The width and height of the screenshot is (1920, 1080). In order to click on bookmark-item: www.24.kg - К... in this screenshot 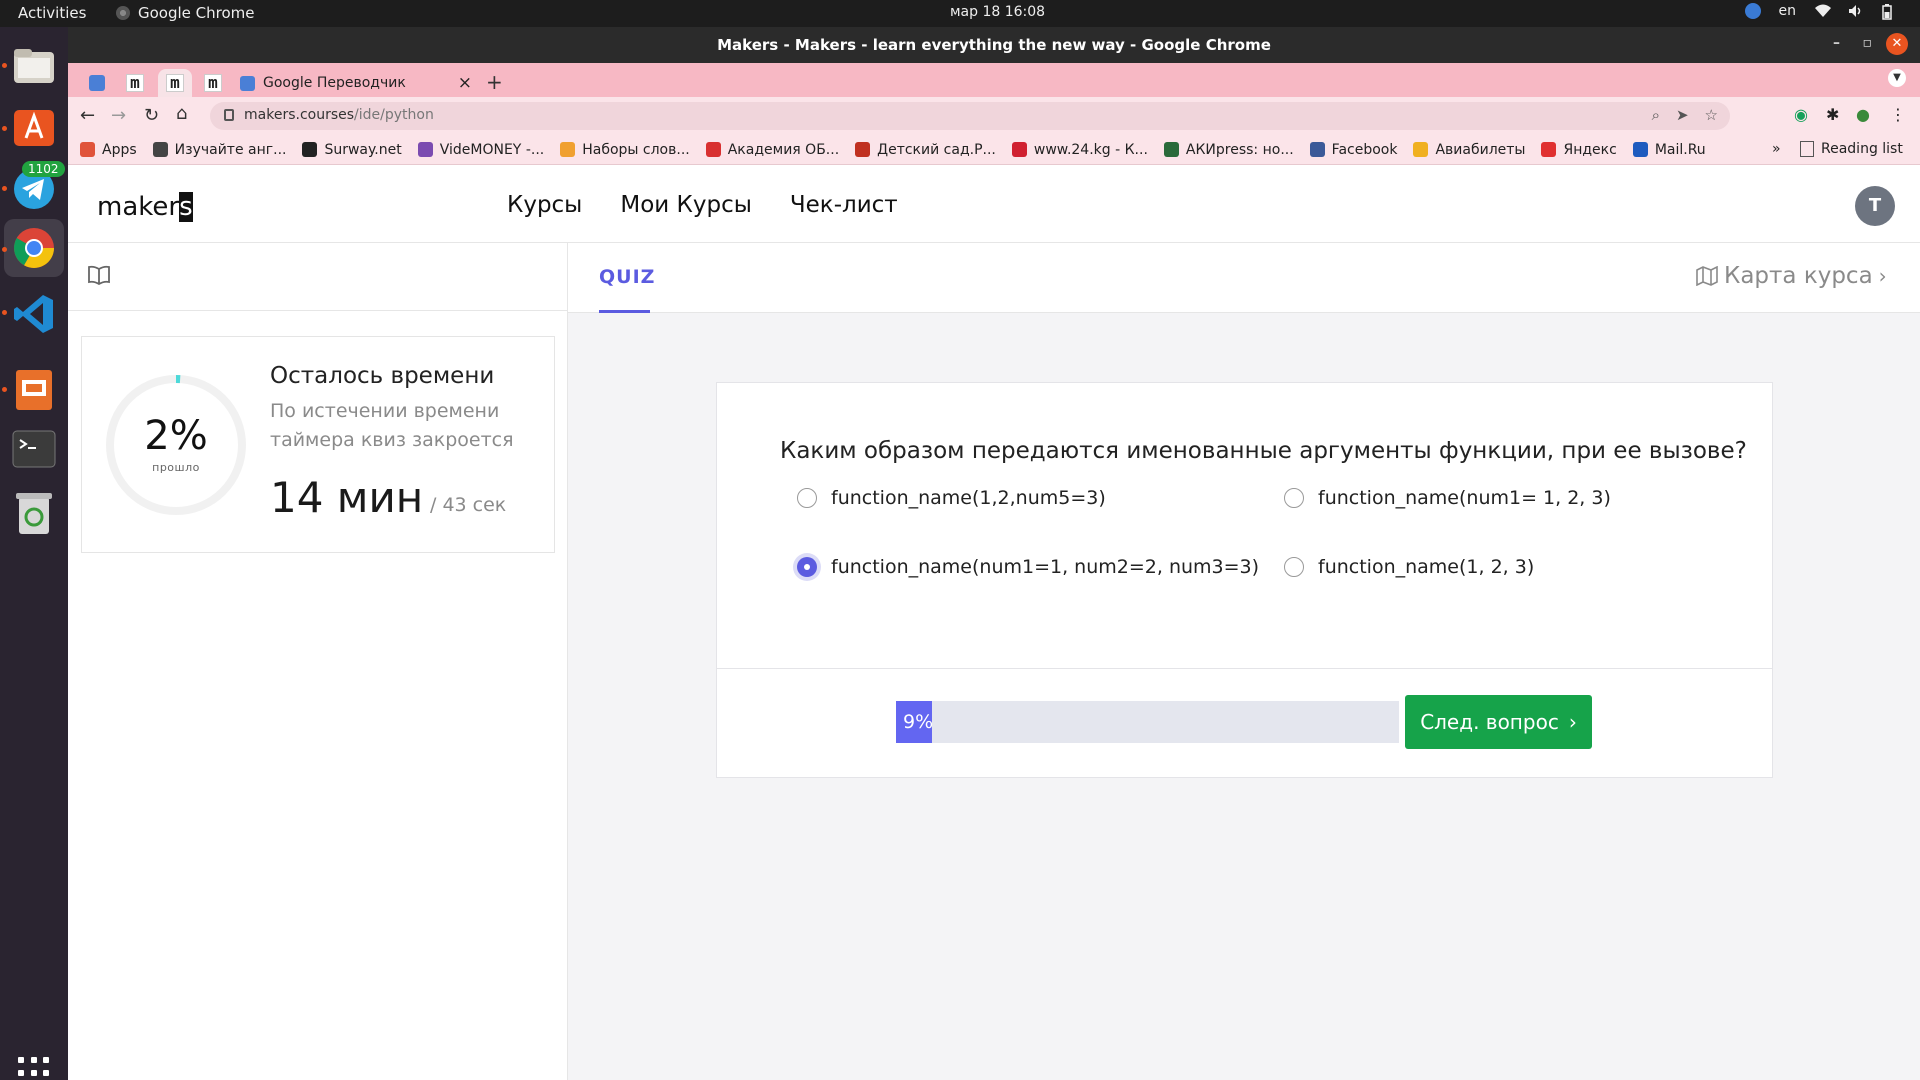, I will do `click(1079, 150)`.